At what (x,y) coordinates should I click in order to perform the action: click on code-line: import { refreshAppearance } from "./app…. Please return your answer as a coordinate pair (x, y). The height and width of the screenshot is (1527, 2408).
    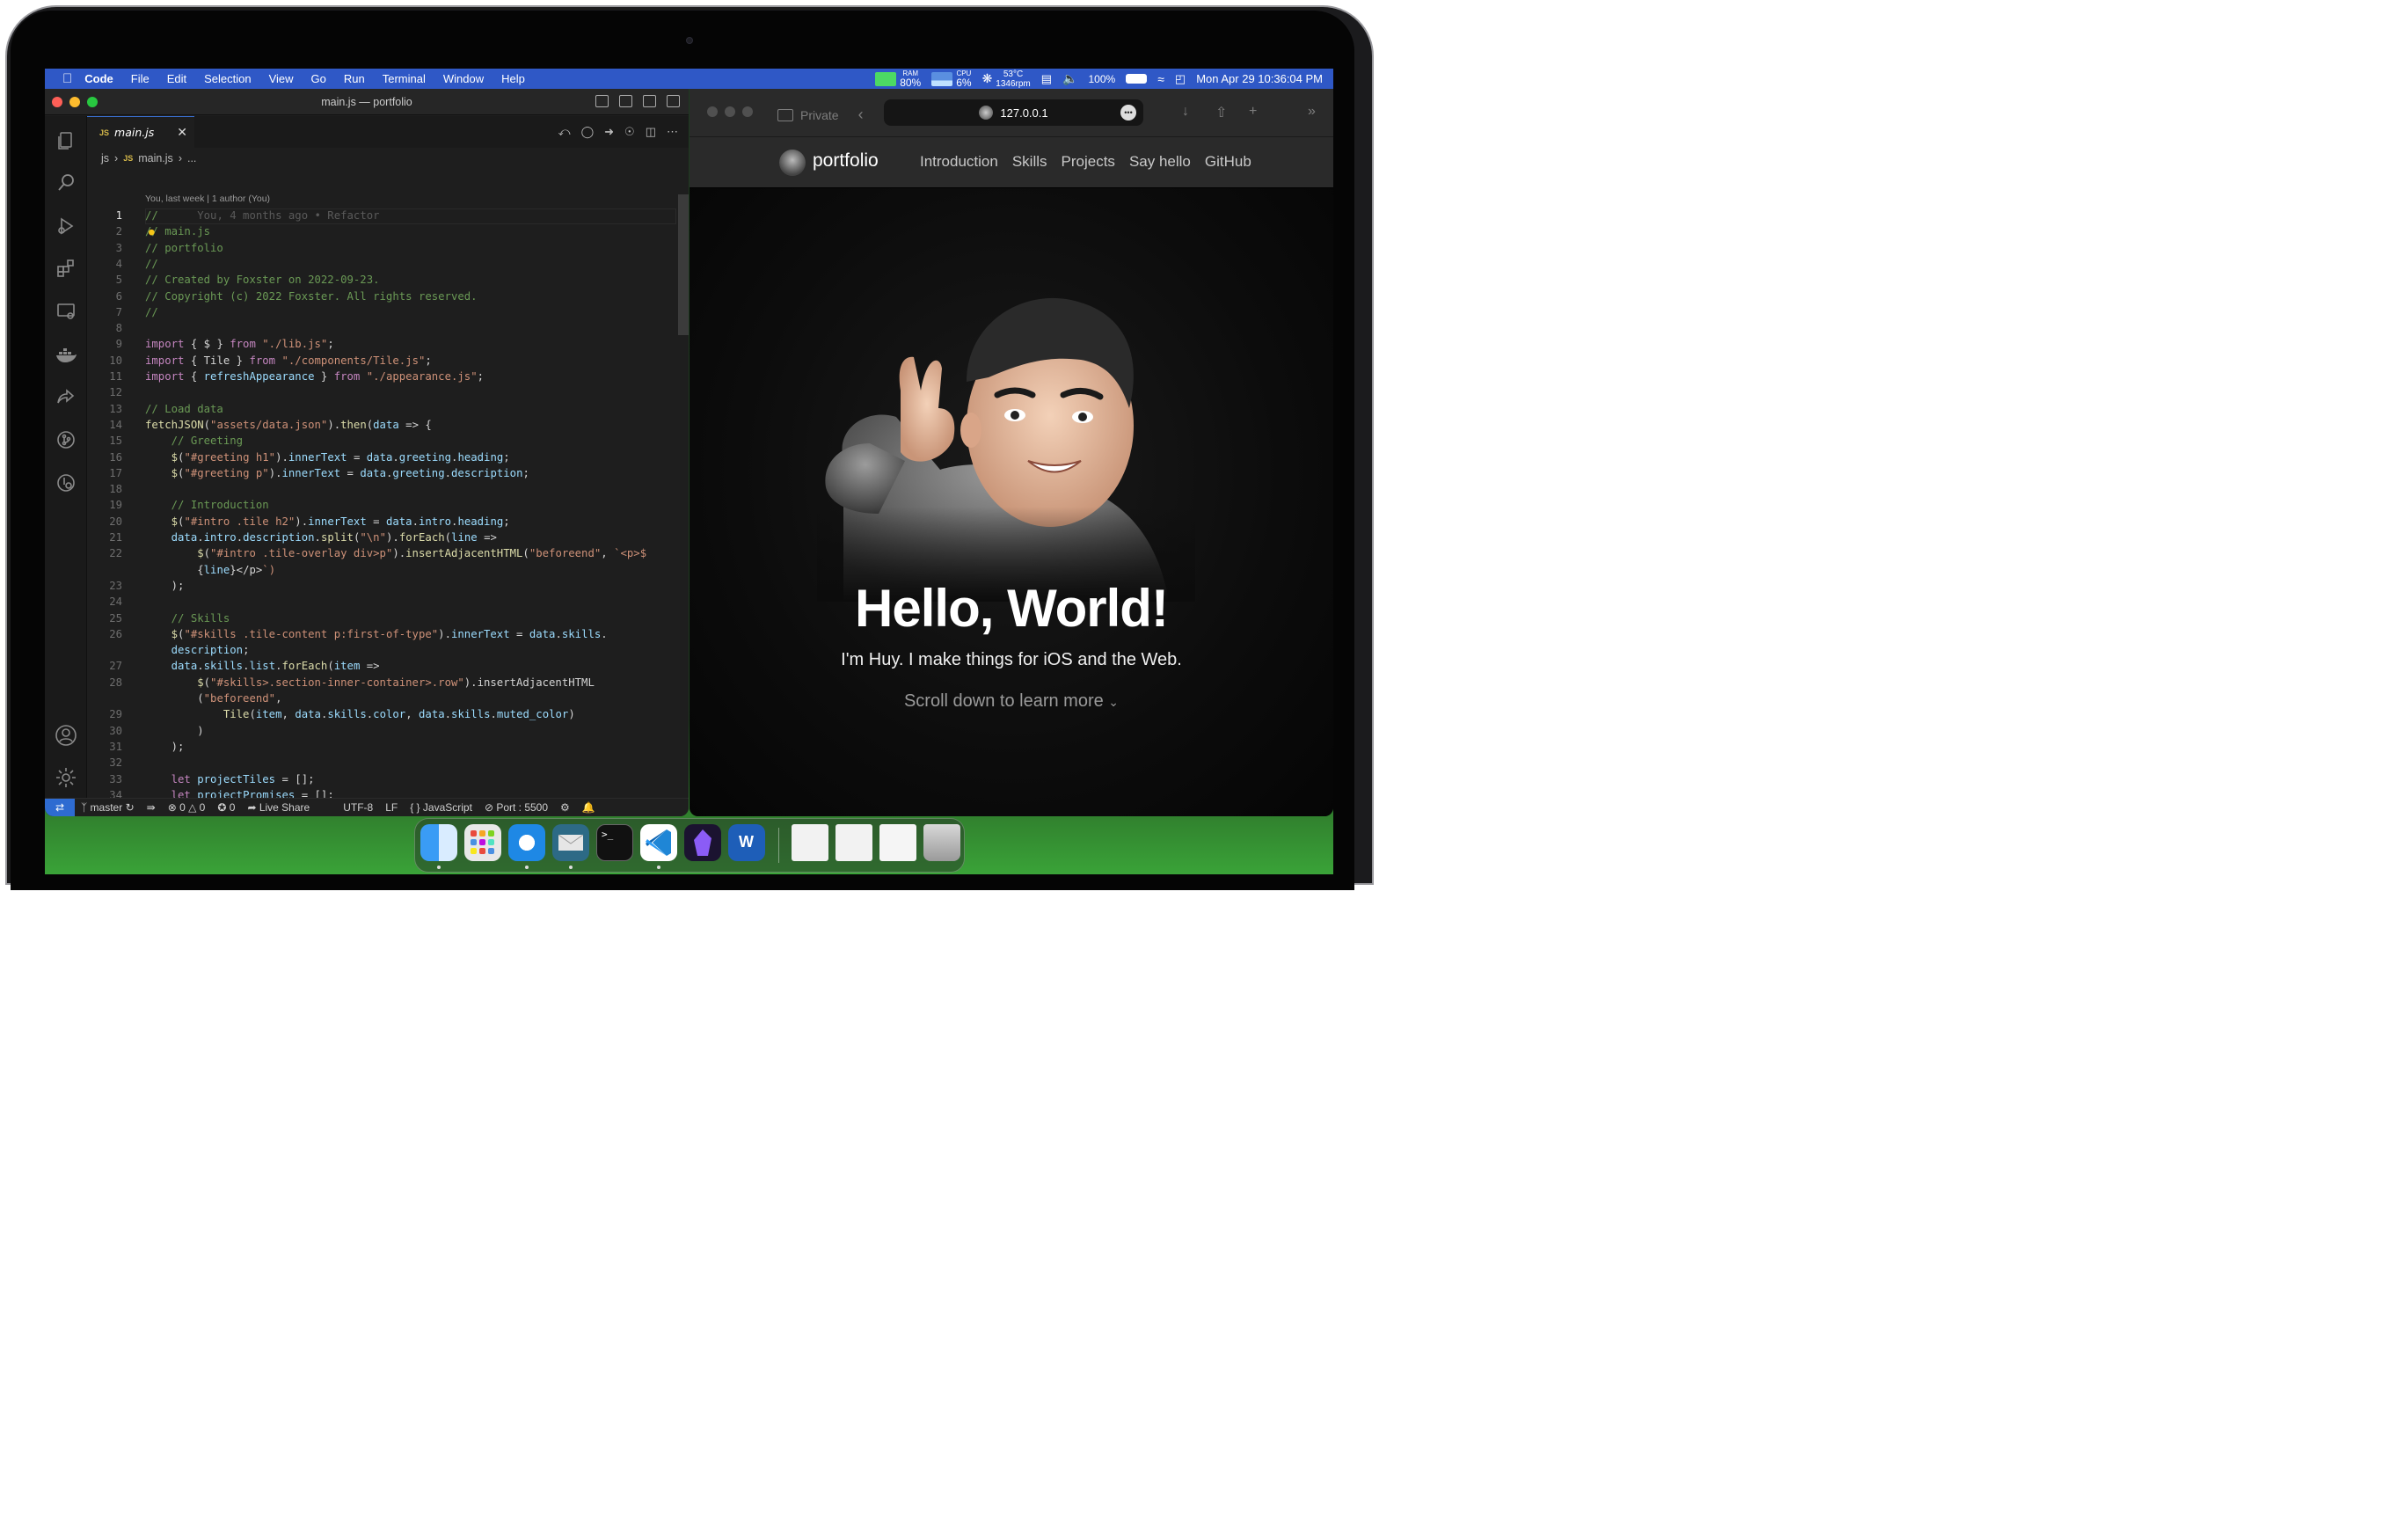
    Looking at the image, I should click on (314, 377).